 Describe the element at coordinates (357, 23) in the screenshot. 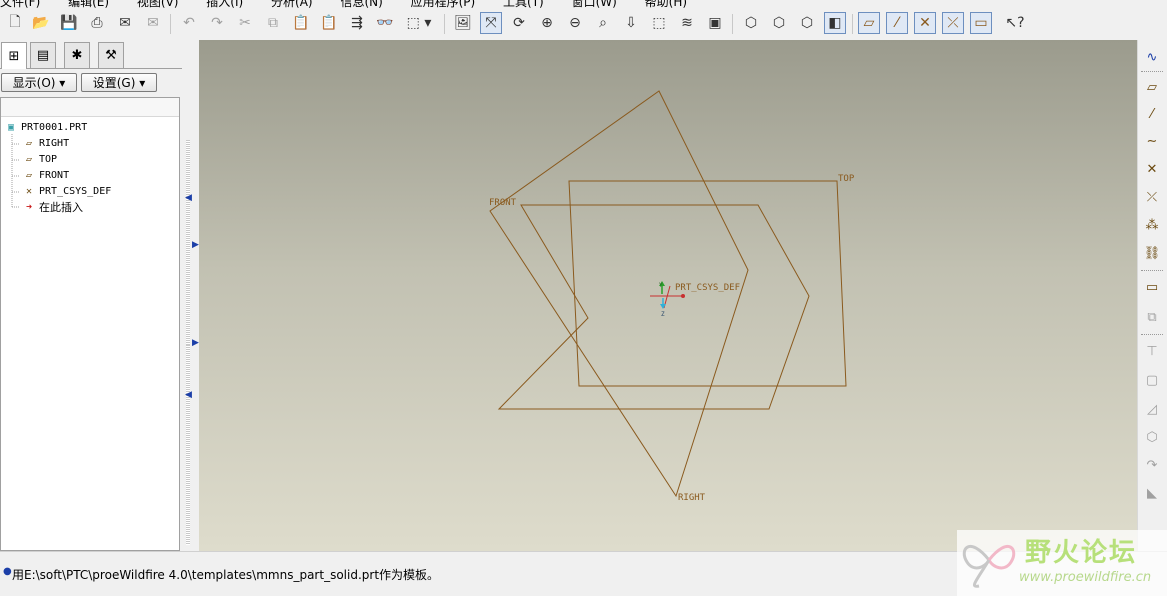

I see `regenerate-icon: ⇶` at that location.